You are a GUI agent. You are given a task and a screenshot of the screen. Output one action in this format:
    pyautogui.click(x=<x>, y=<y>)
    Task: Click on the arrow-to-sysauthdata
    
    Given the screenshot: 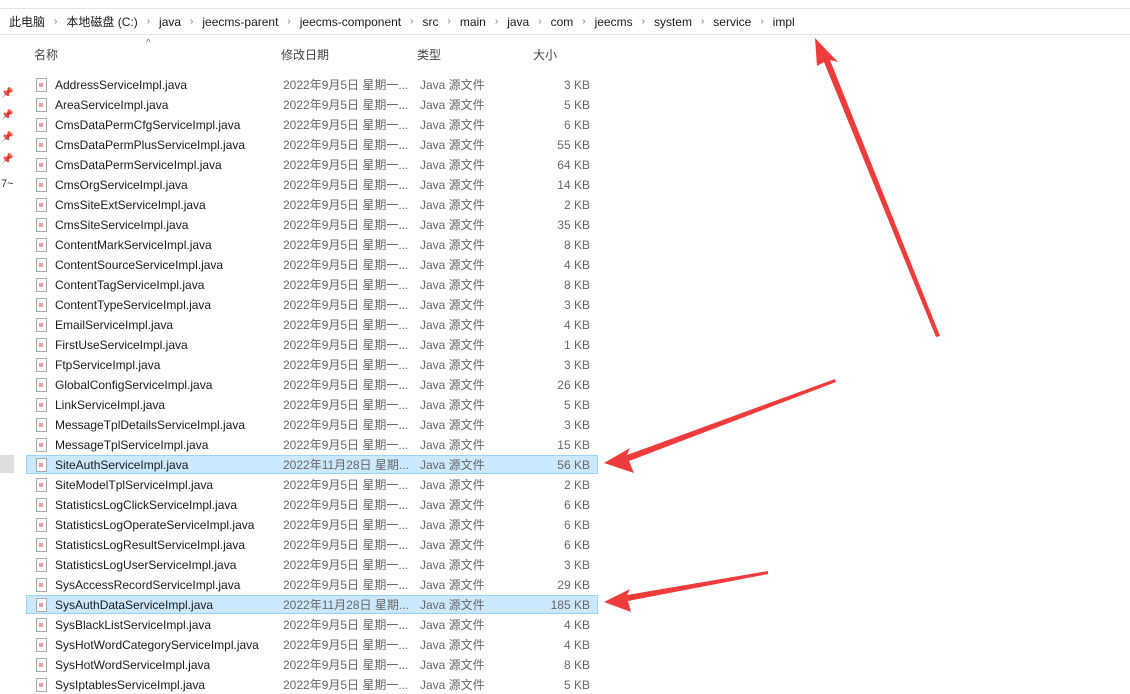 What is the action you would take?
    pyautogui.click(x=686, y=591)
    